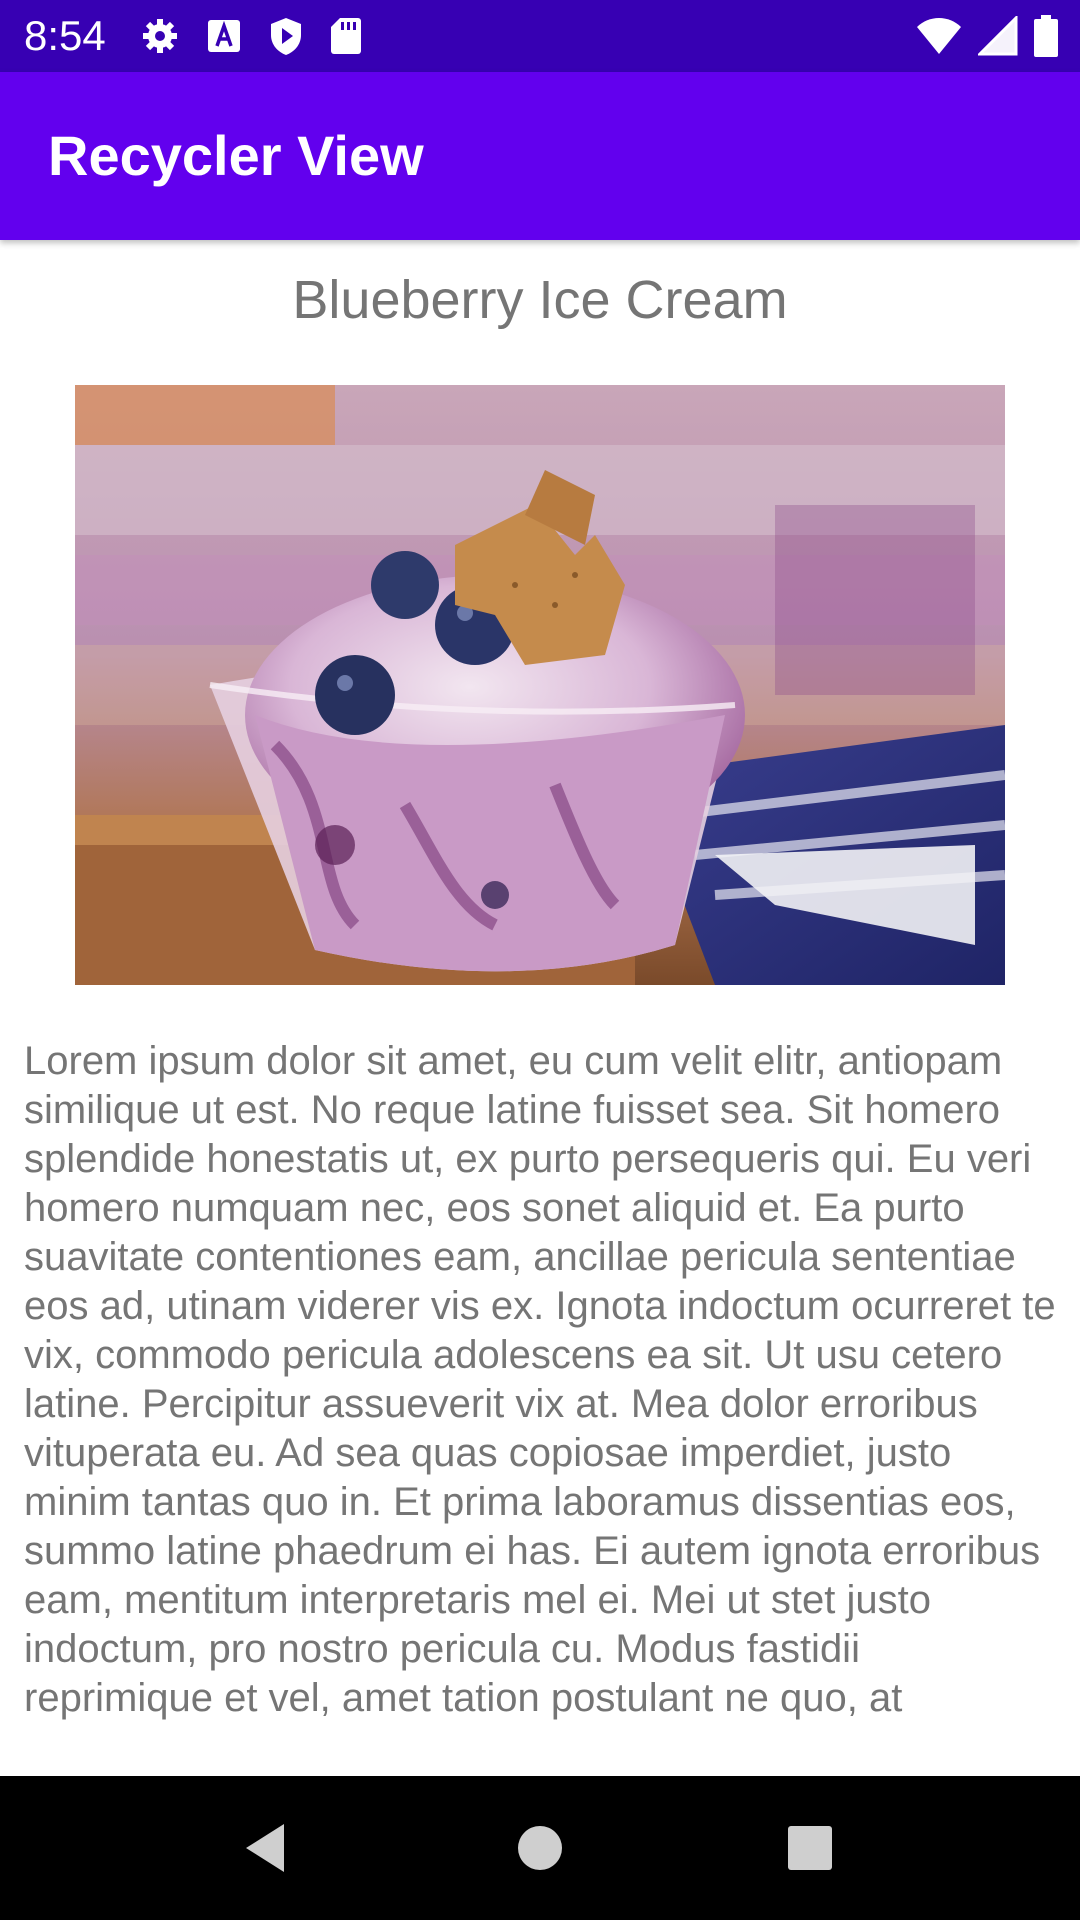  I want to click on app-title: Recycler View, so click(236, 155).